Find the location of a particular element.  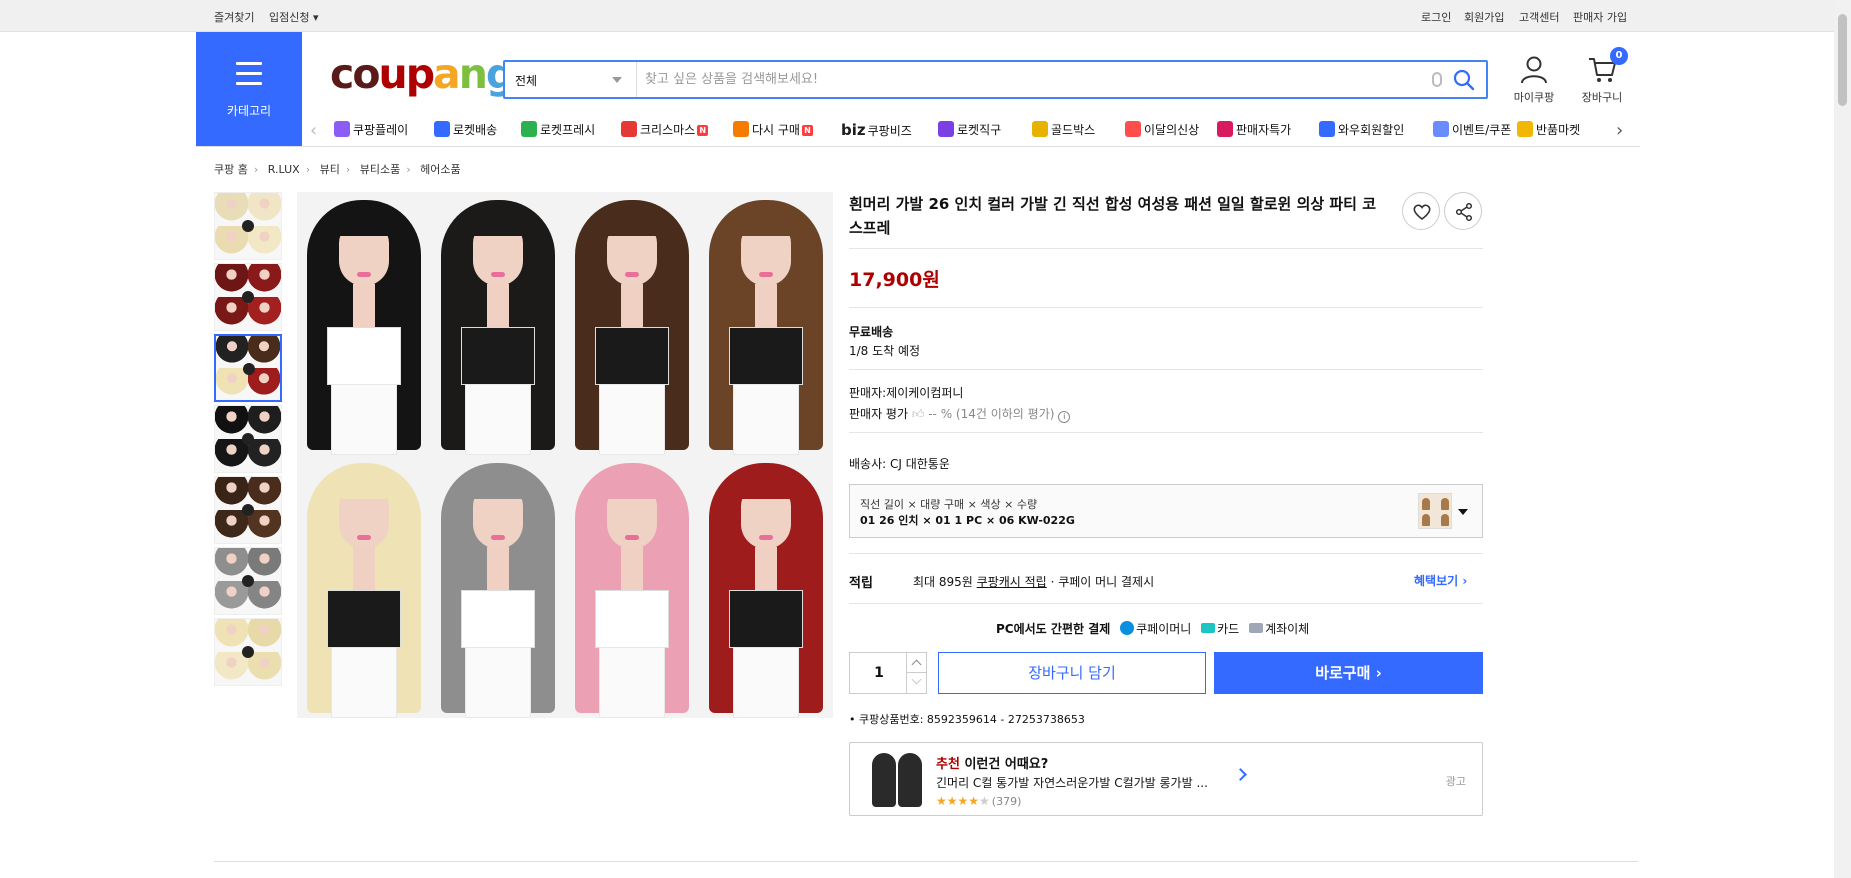

seller-apply-dropdown: 입점신청 ▾ is located at coordinates (294, 17).